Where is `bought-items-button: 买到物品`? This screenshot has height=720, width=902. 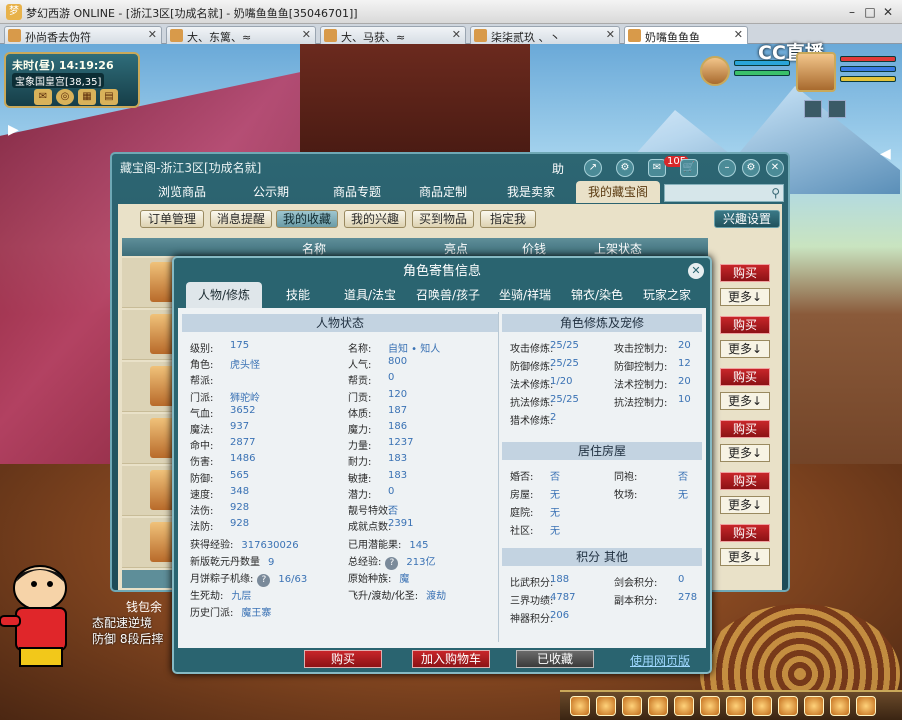
bought-items-button: 买到物品 is located at coordinates (443, 219).